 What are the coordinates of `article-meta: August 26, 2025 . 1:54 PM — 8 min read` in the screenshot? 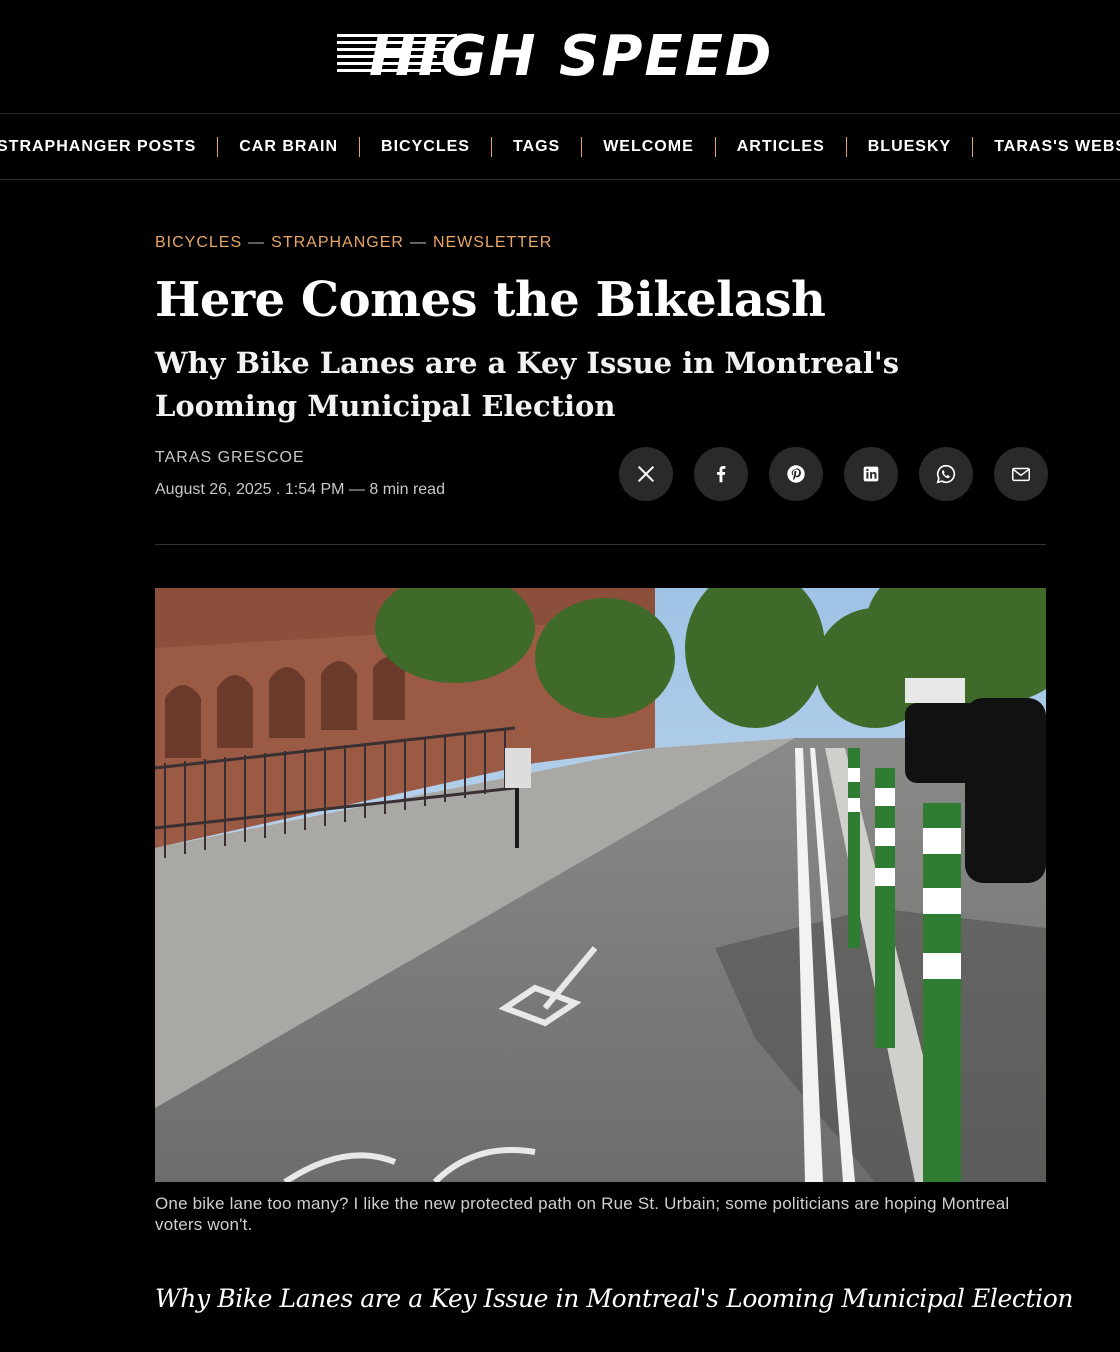 It's located at (300, 490).